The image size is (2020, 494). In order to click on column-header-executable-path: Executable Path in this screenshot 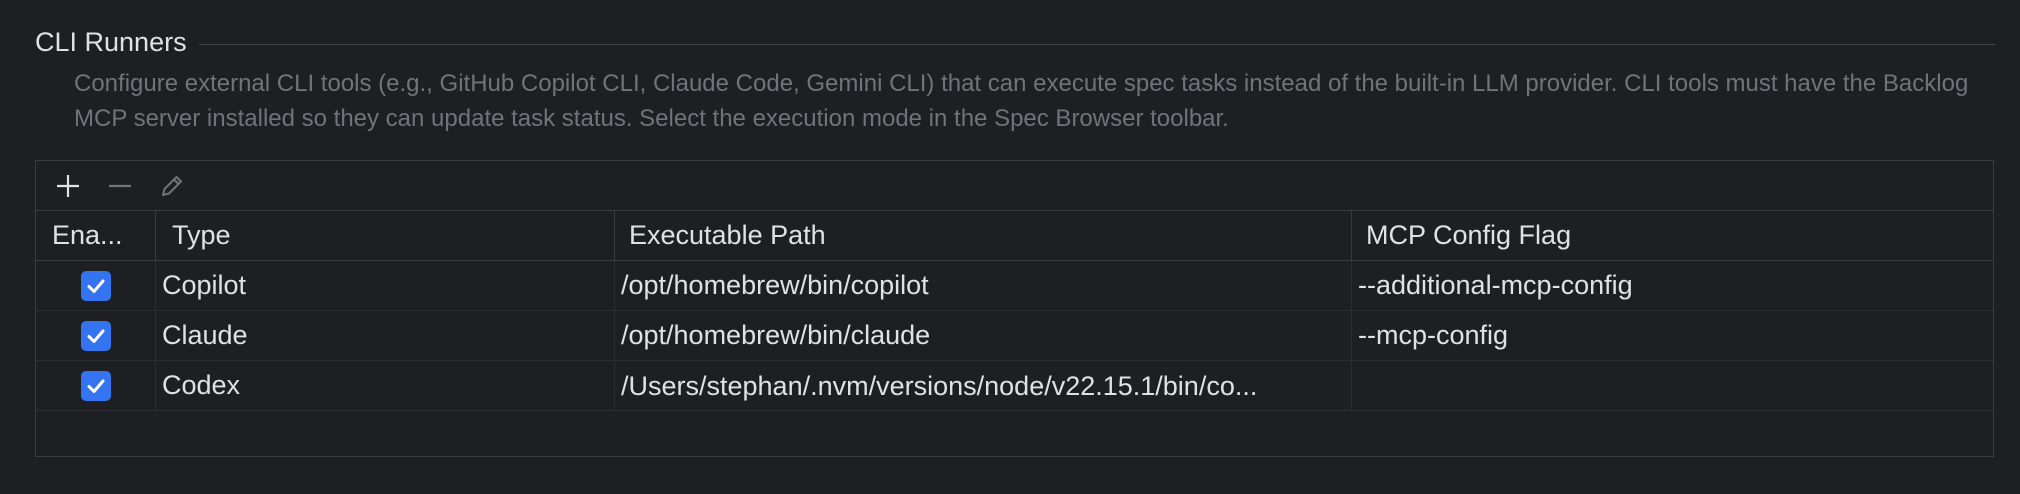, I will do `click(983, 235)`.